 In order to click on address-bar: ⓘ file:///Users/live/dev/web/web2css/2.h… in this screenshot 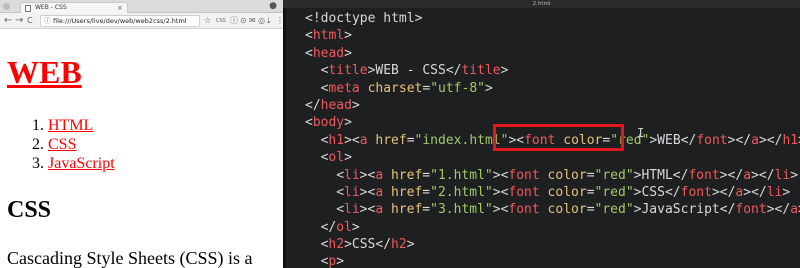, I will do `click(120, 21)`.